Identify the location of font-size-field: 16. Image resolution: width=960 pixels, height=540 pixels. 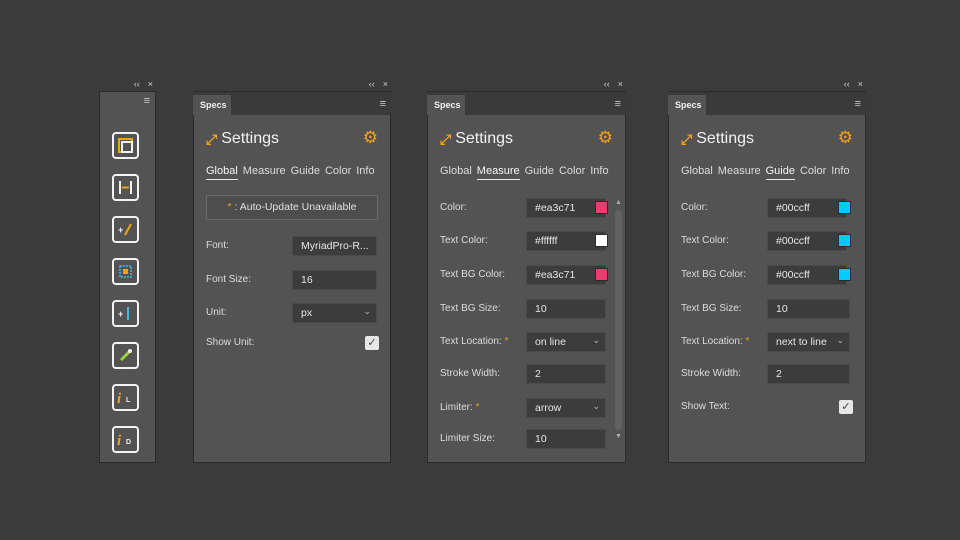
(334, 280).